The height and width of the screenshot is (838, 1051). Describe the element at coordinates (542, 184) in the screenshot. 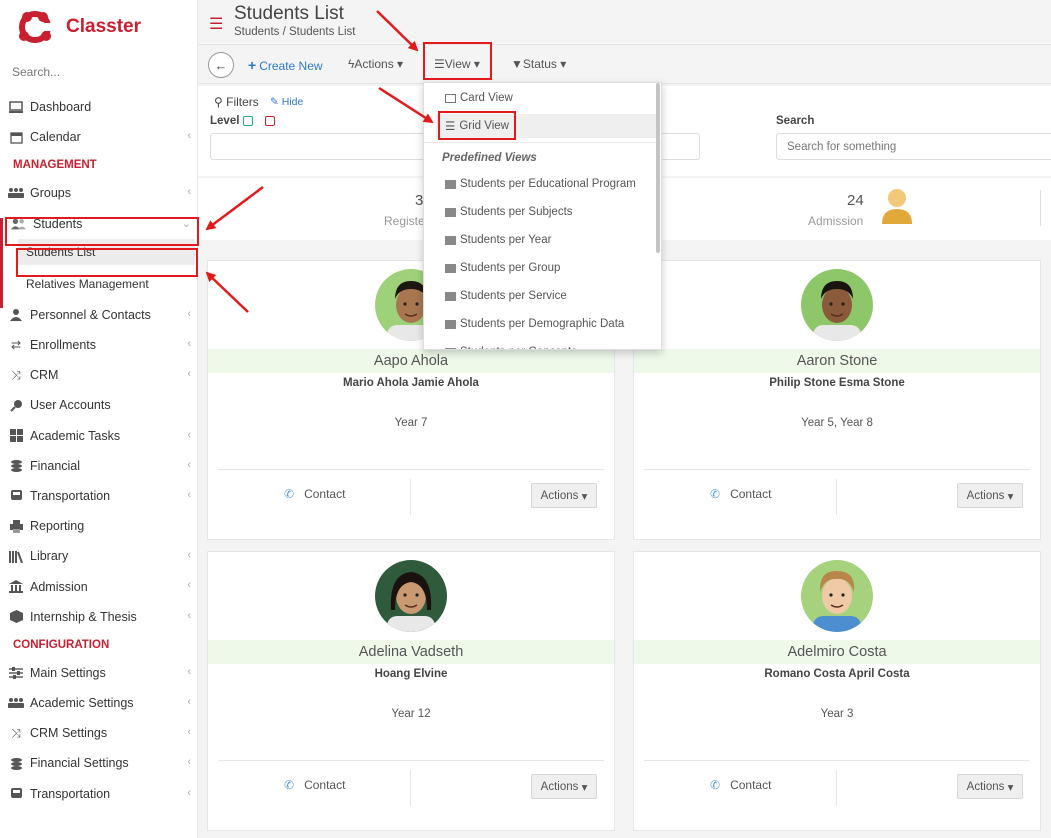

I see `predefined-view-option: Students per Educational Program` at that location.